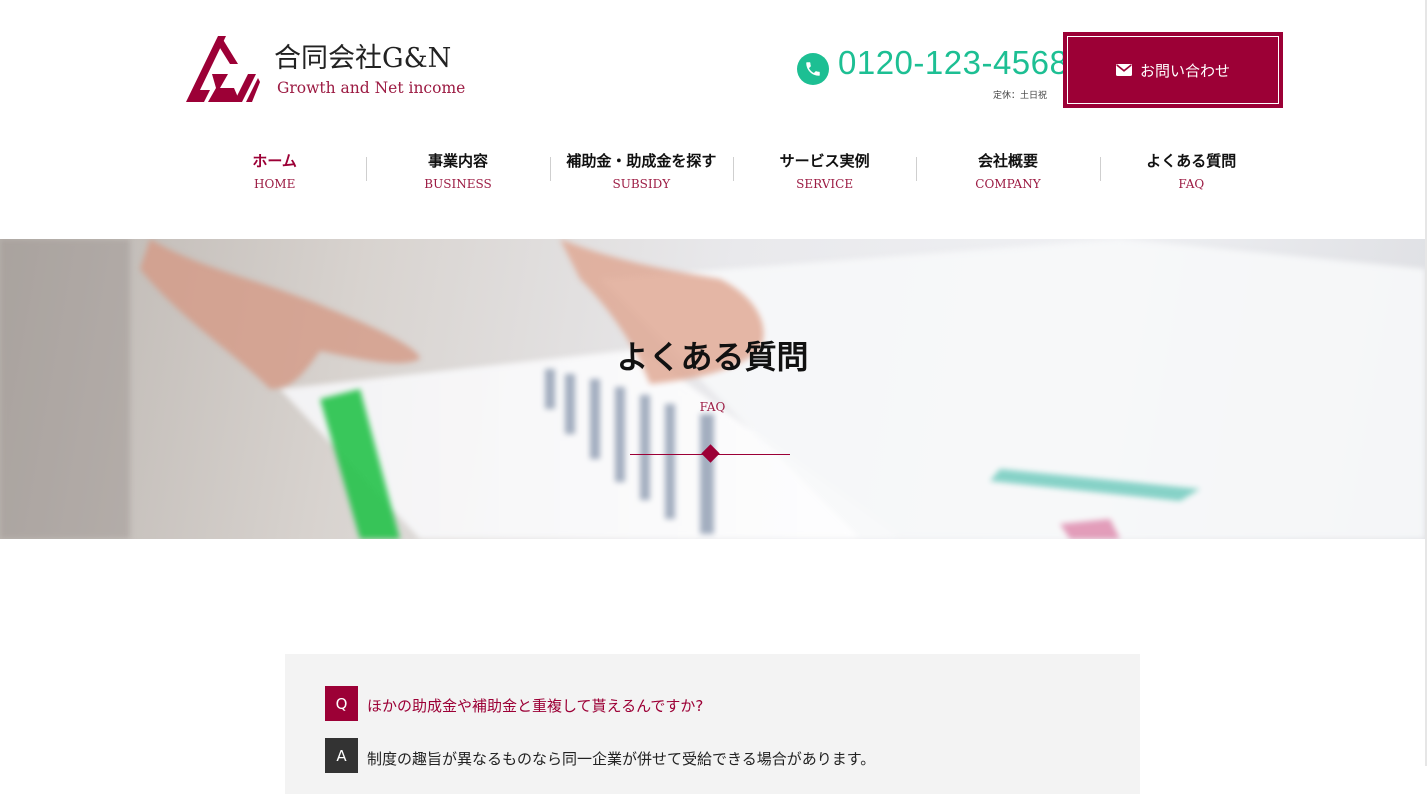 Image resolution: width=1427 pixels, height=794 pixels. I want to click on company-name: 合同会社G&N, so click(363, 58).